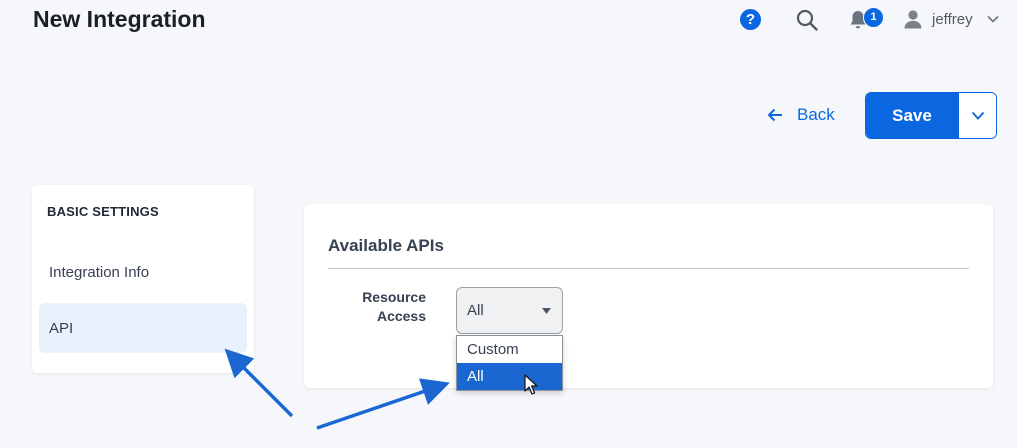 This screenshot has width=1017, height=448. I want to click on settings-sidebar: BASIC SETTINGS Integration Info API, so click(143, 279).